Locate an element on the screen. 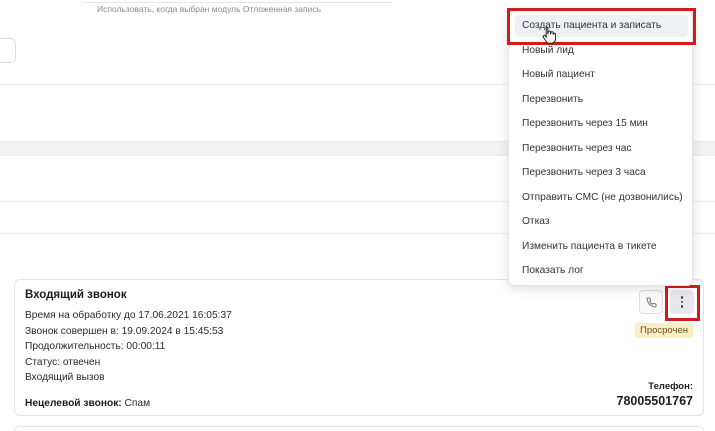  menu-item-highlight is located at coordinates (601, 26).